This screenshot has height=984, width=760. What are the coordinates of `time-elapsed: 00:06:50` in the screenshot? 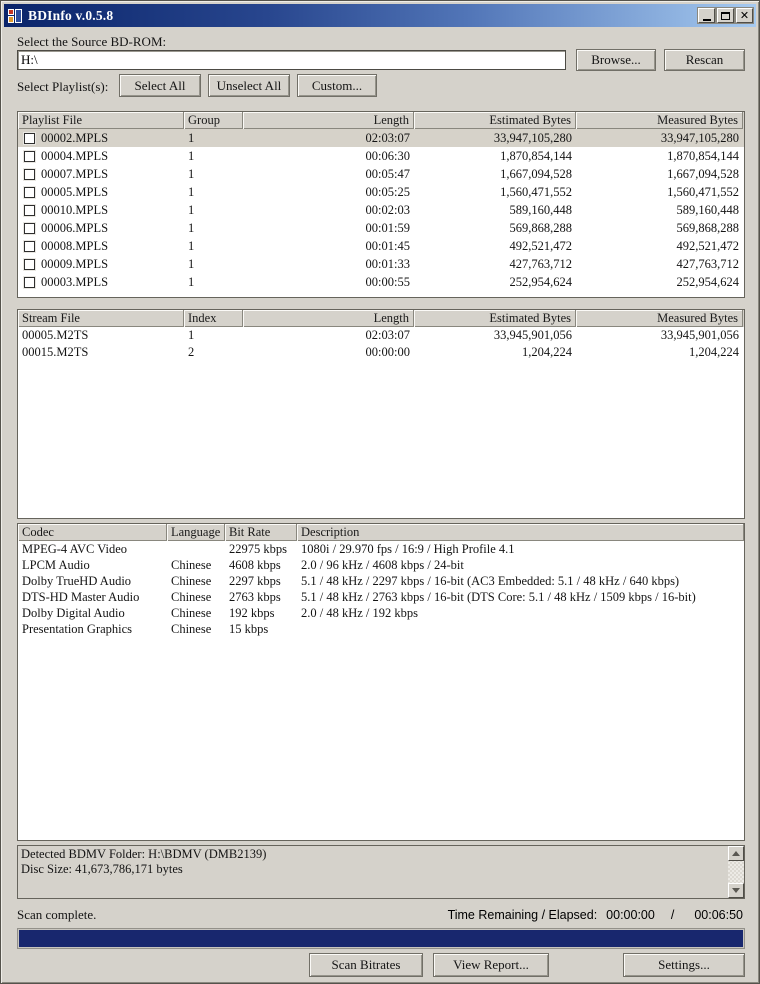 It's located at (718, 915).